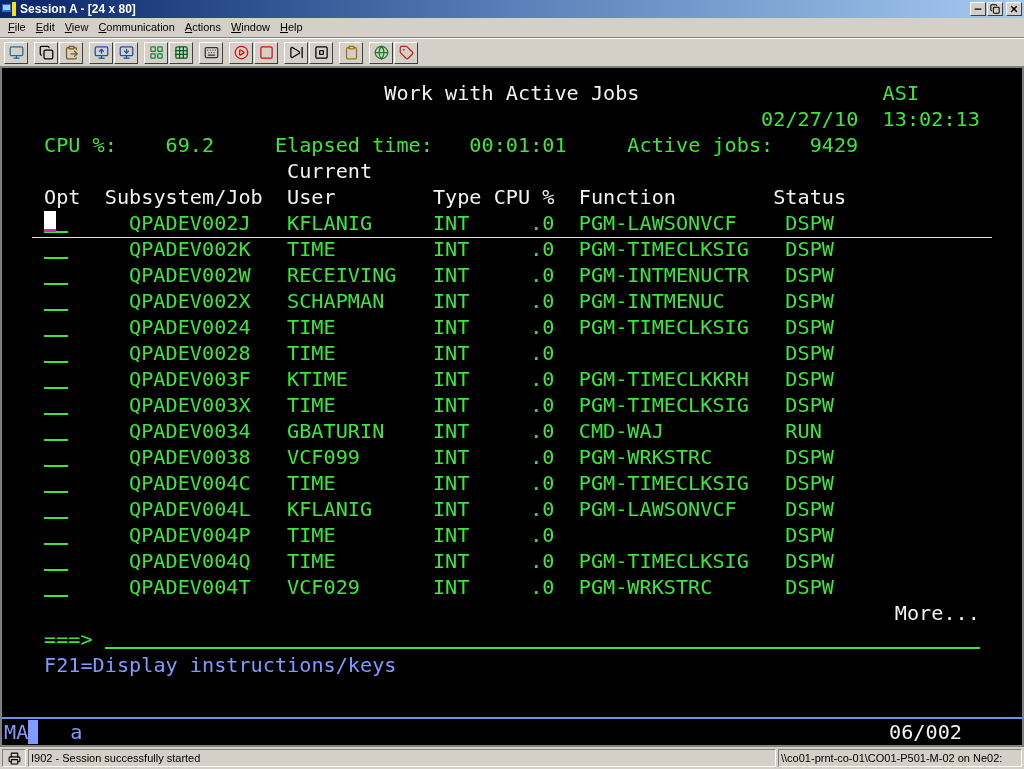 The width and height of the screenshot is (1024, 769). I want to click on date-text: 02/27/10, so click(810, 119).